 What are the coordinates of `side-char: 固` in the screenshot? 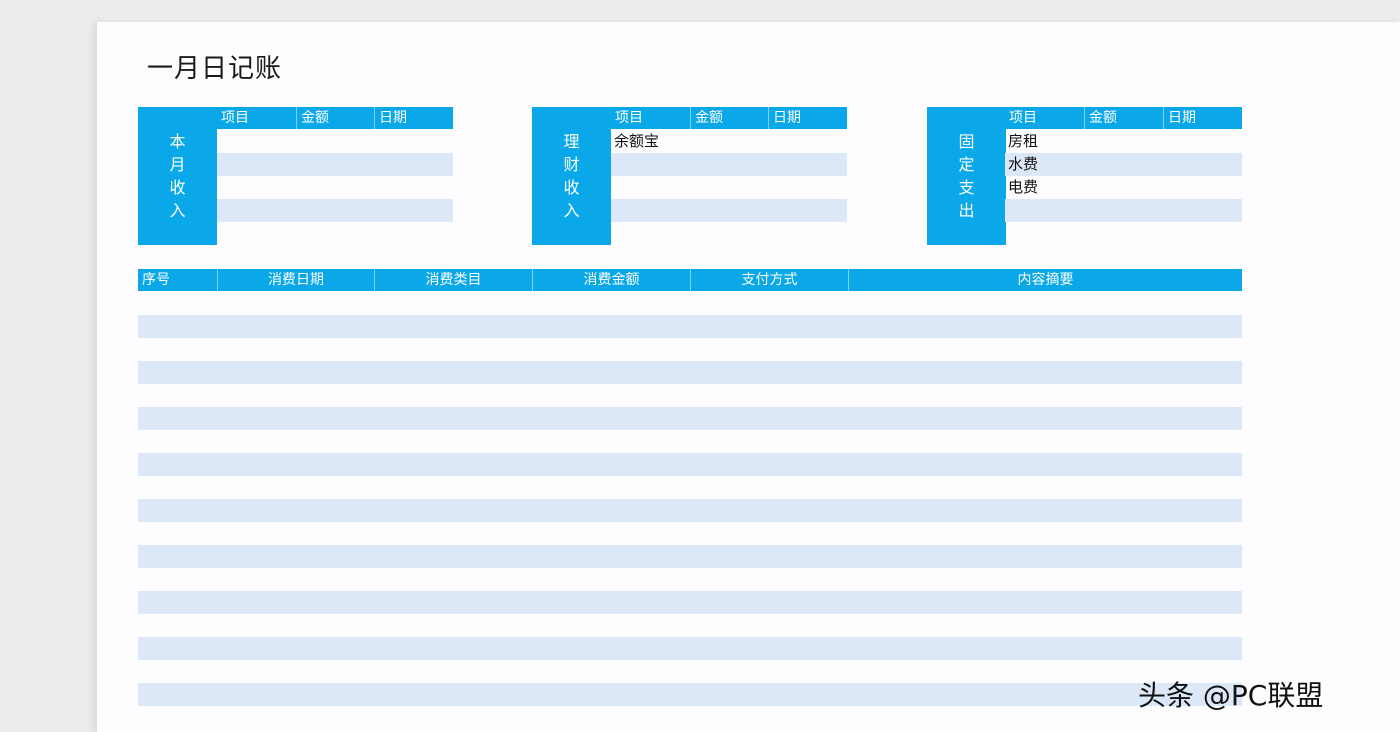 It's located at (966, 141).